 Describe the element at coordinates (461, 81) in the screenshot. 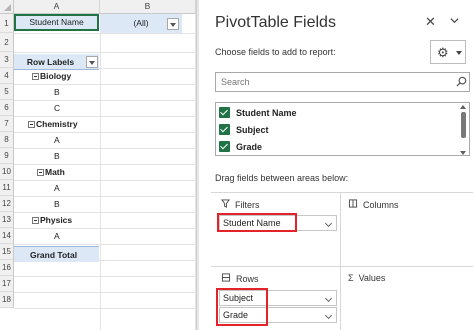

I see `search-icon` at that location.